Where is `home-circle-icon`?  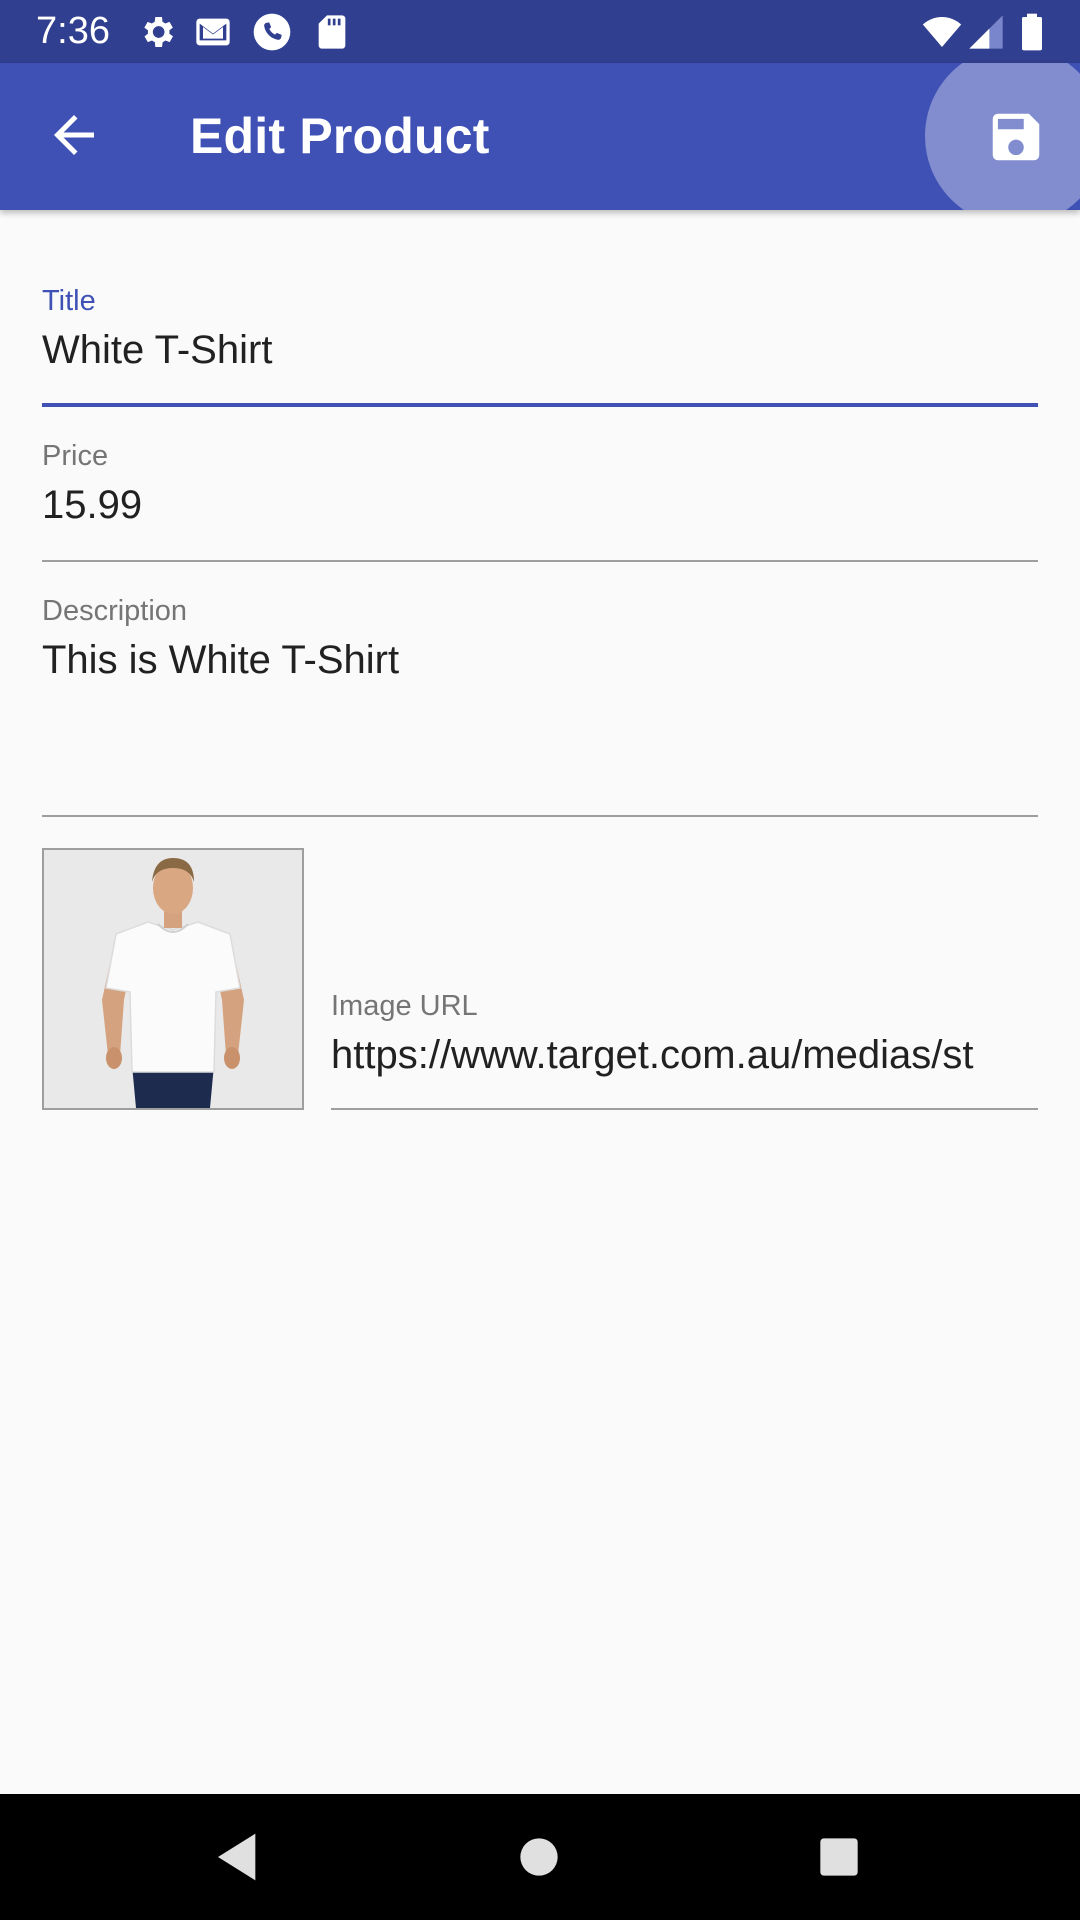 home-circle-icon is located at coordinates (539, 1857).